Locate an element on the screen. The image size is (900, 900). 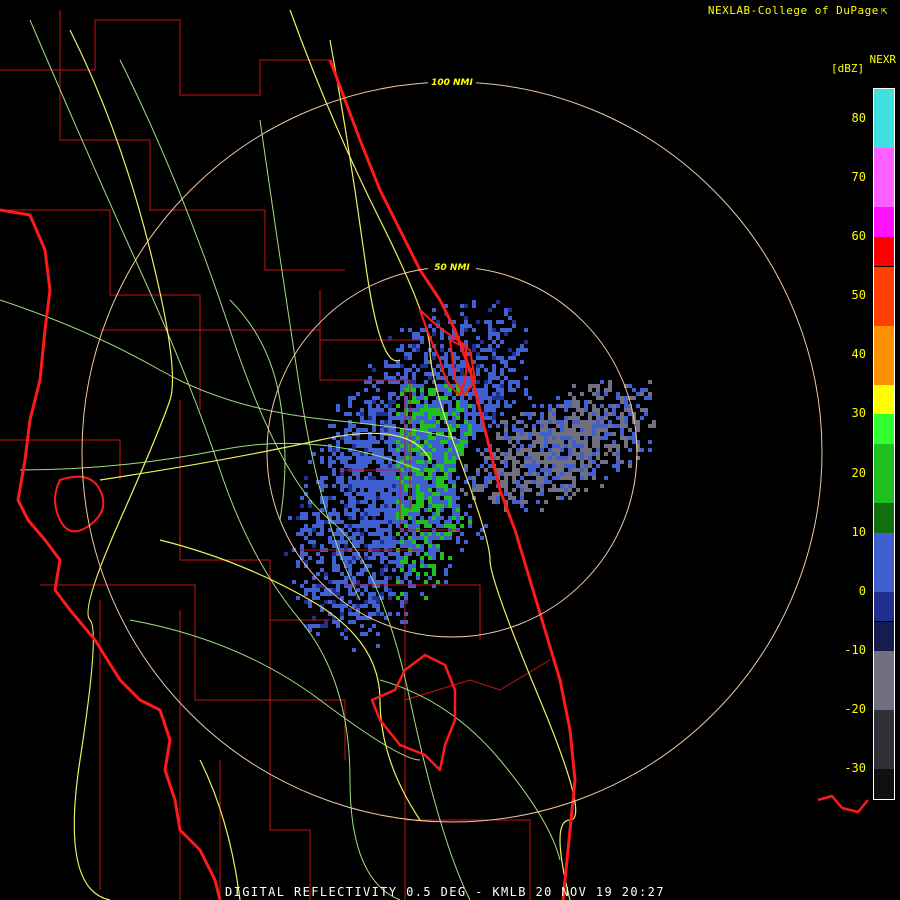
product-label: NEXR is located at coordinates (883, 59).